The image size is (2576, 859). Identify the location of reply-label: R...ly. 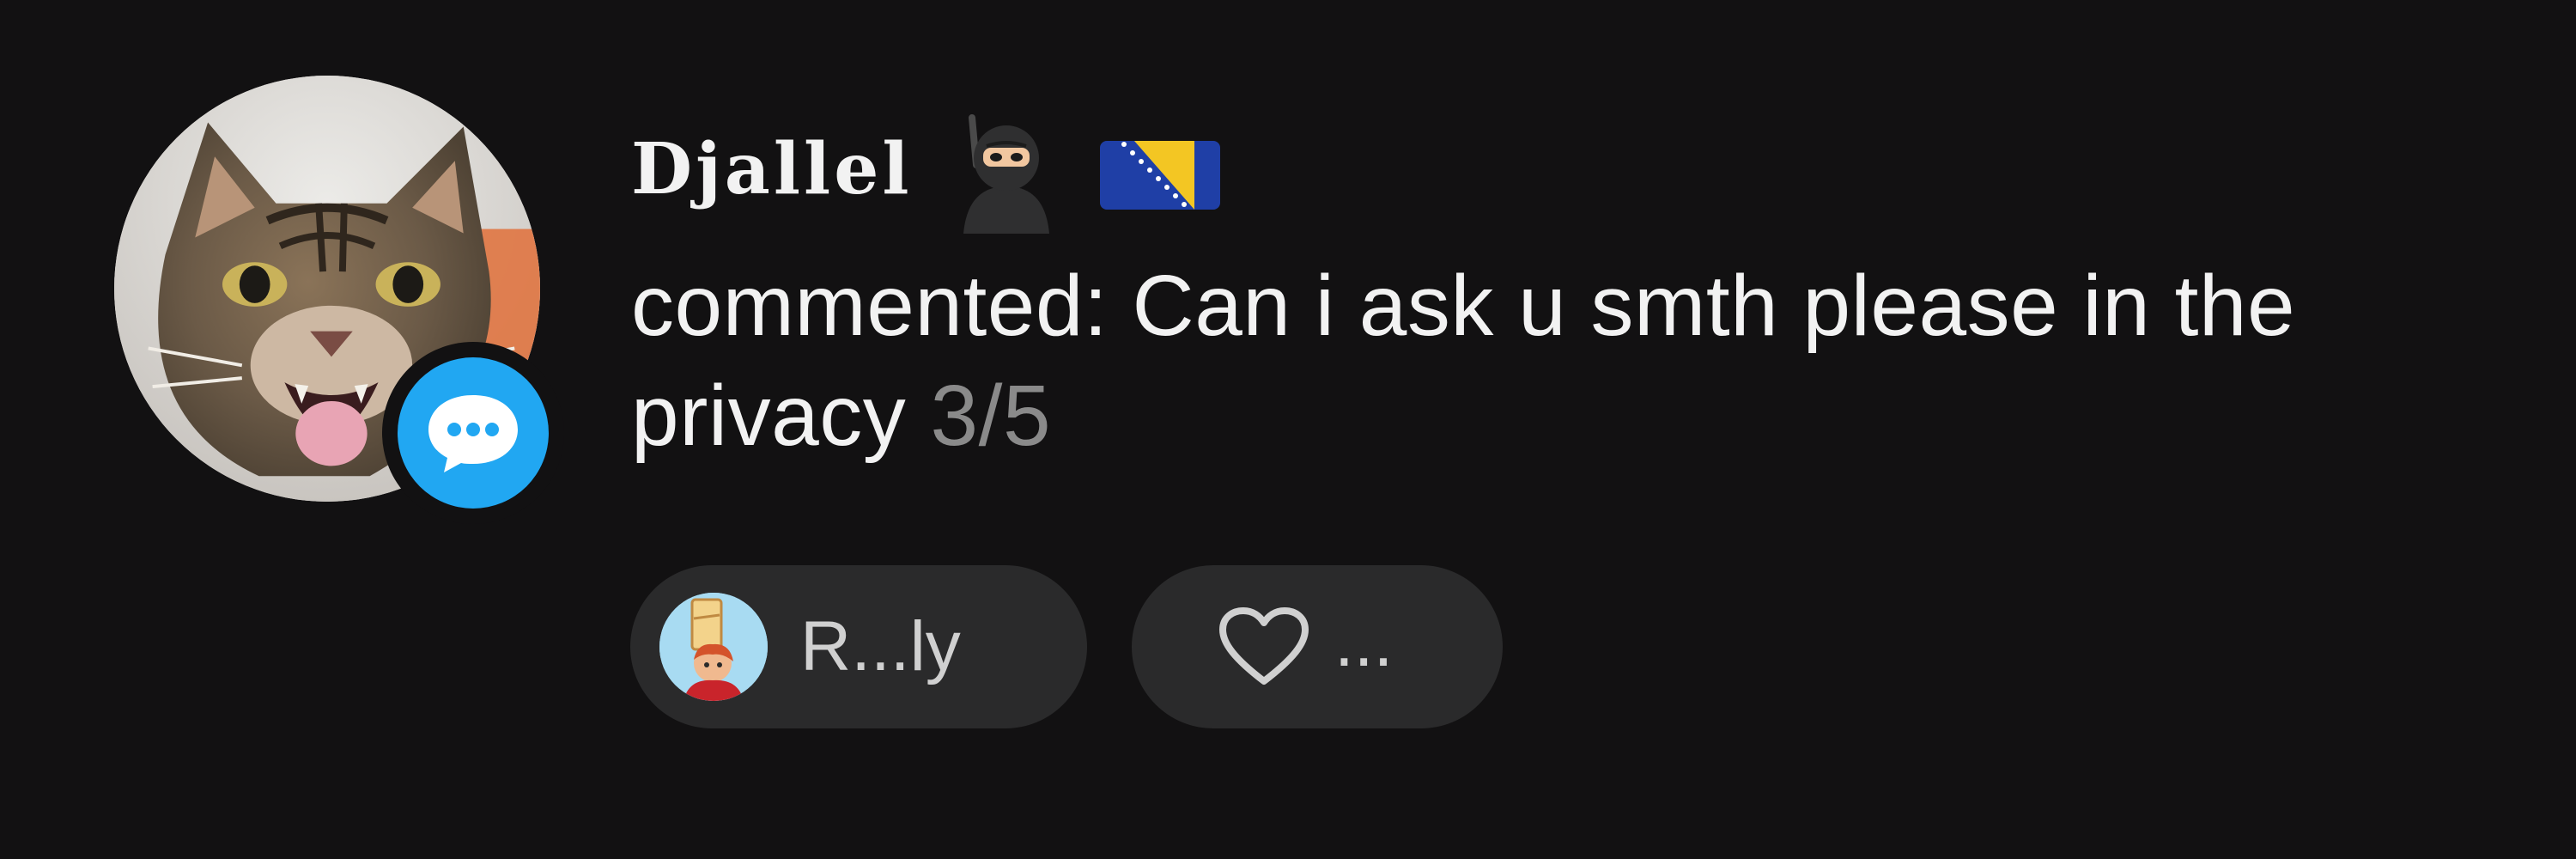
(881, 646).